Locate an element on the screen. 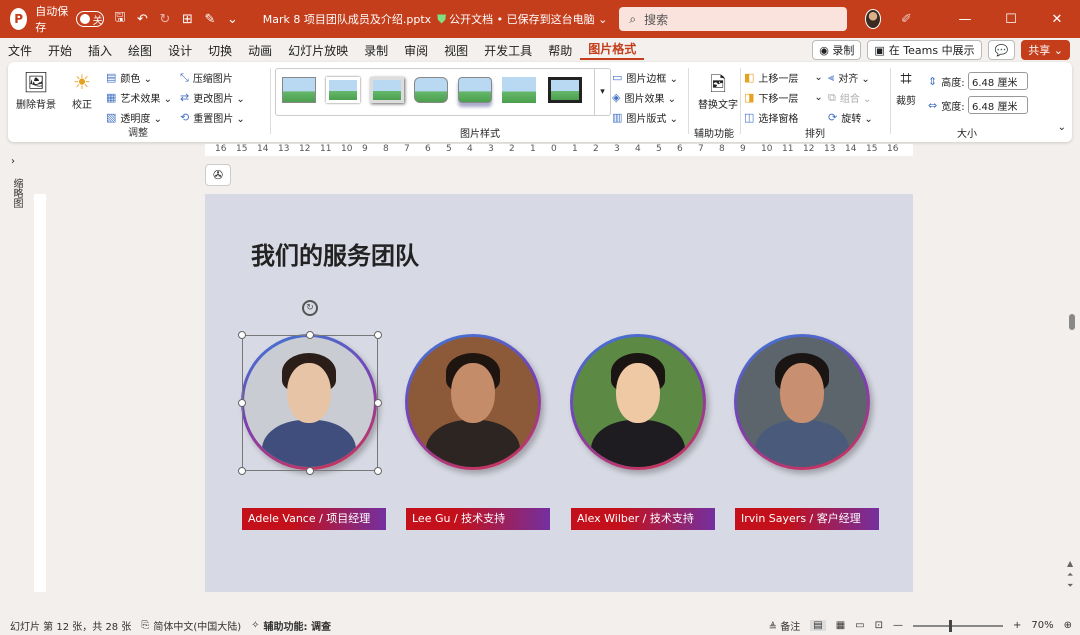 The height and width of the screenshot is (635, 1080). comment-button: 💬 is located at coordinates (1001, 50).